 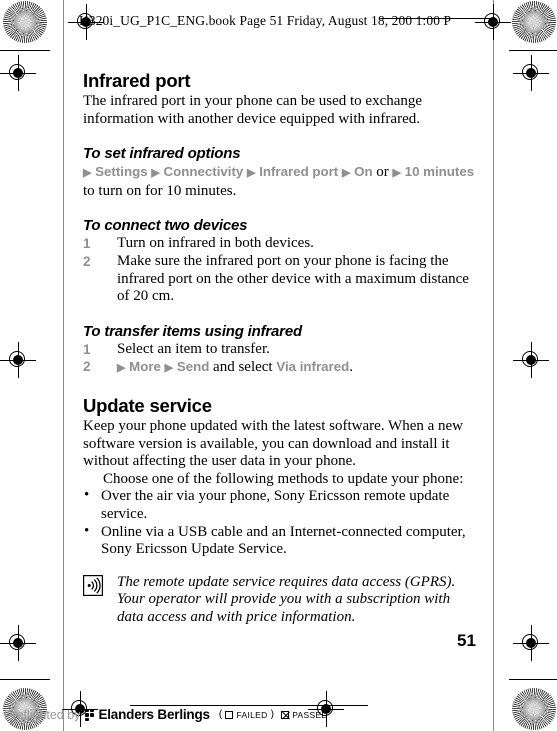 I want to click on nav-path-item-settings: Settings, so click(x=121, y=172).